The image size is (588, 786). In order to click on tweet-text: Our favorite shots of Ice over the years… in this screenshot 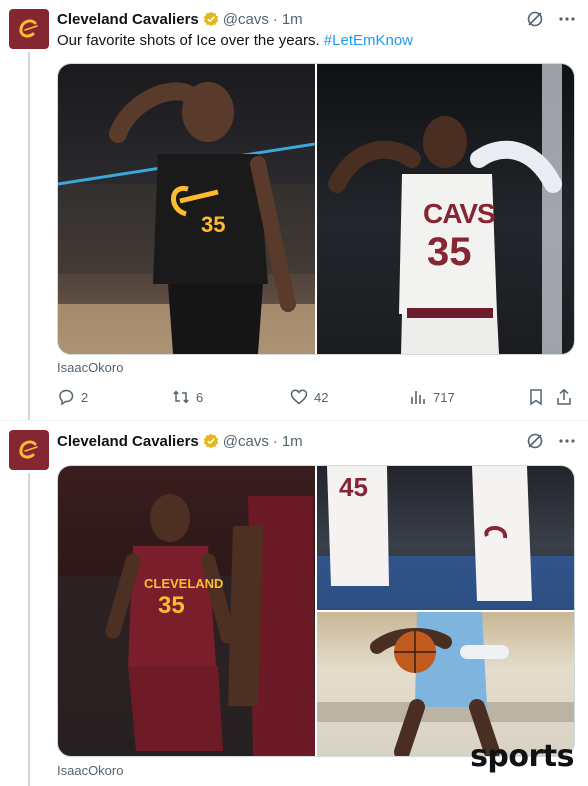, I will do `click(235, 41)`.